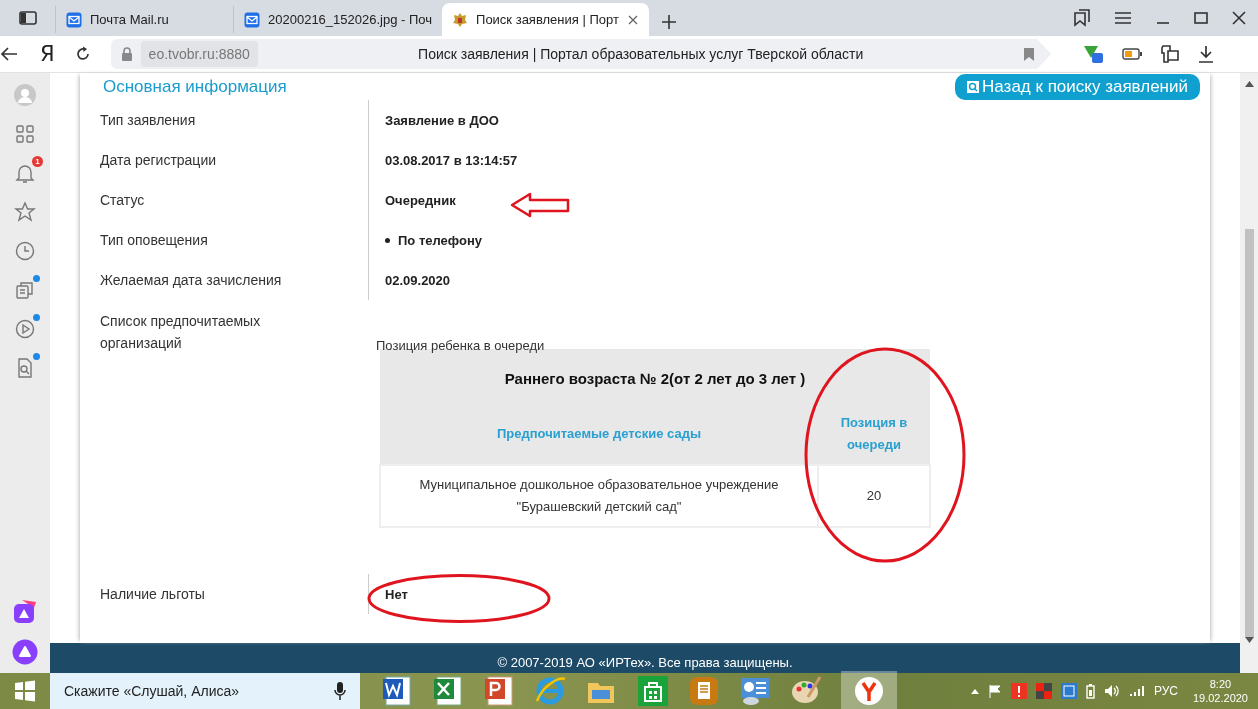 This screenshot has height=709, width=1258. What do you see at coordinates (704, 691) in the screenshot?
I see `documents-app-icon` at bounding box center [704, 691].